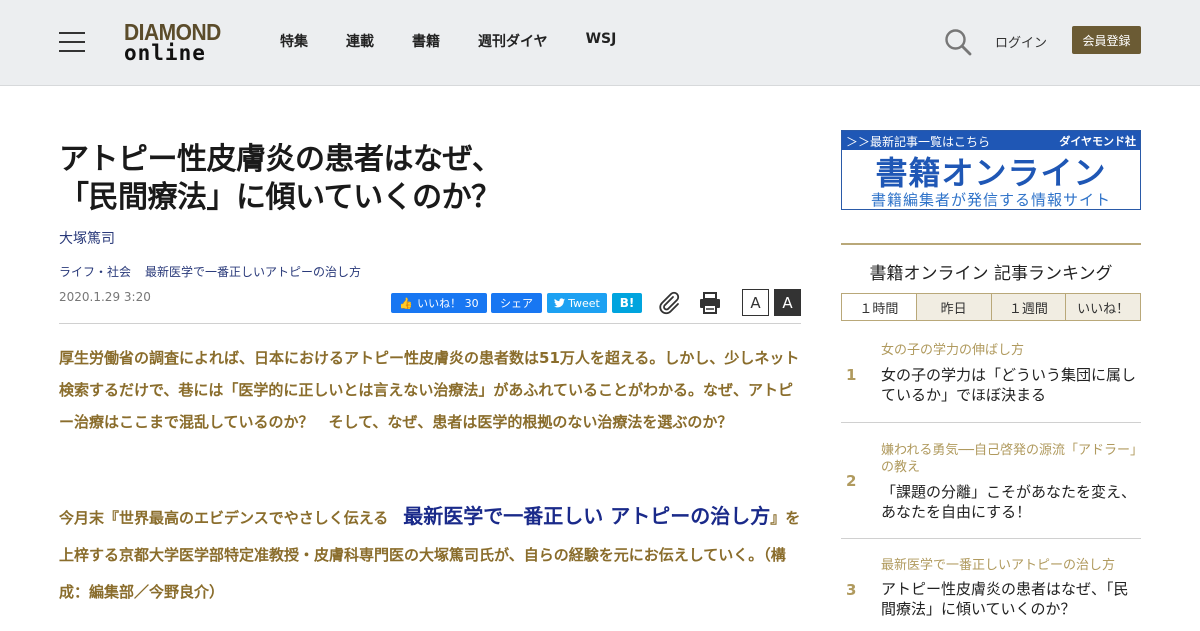 Image resolution: width=1200 pixels, height=631 pixels. Describe the element at coordinates (851, 481) in the screenshot. I see `ranking-number: 2` at that location.